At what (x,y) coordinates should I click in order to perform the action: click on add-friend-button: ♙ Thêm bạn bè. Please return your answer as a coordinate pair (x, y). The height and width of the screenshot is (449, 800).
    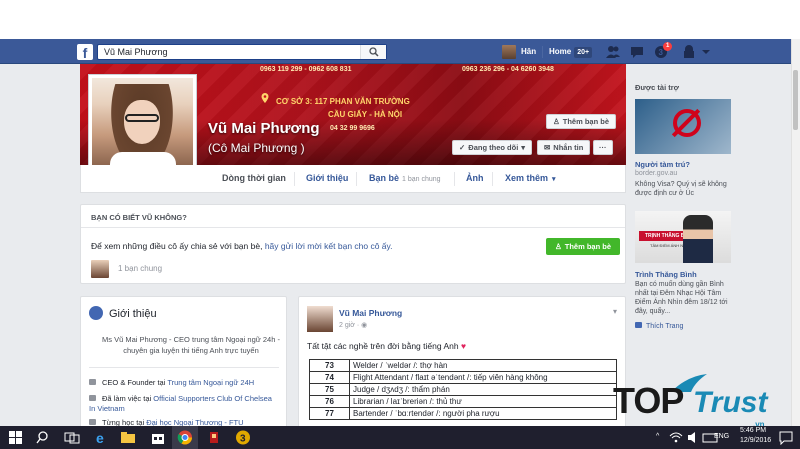
    Looking at the image, I should click on (581, 121).